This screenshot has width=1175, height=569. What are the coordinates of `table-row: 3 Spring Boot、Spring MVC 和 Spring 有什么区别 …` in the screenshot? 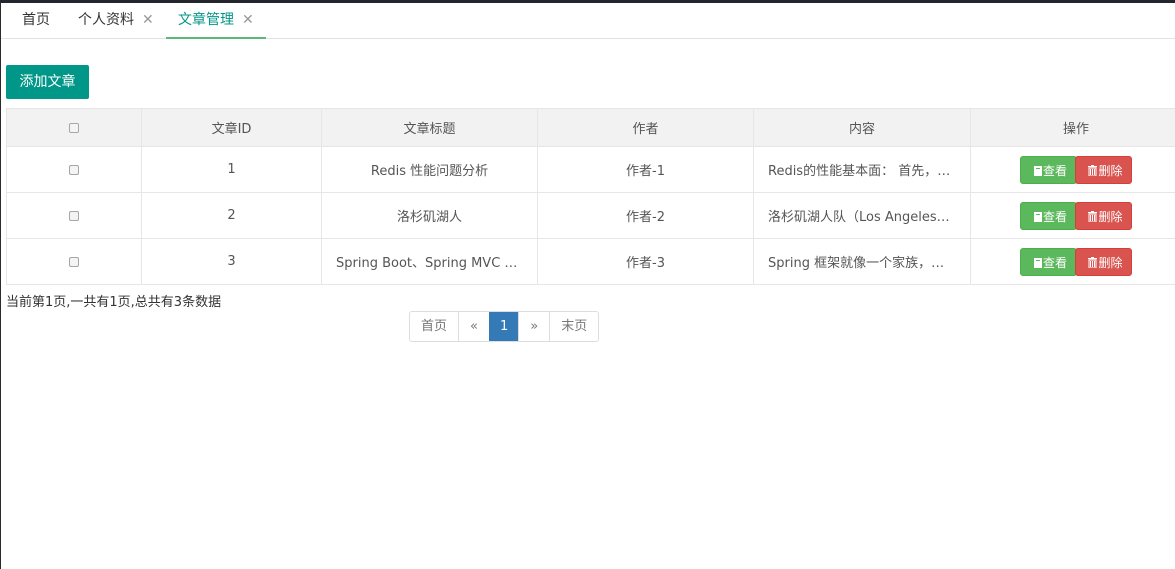 It's located at (590, 261).